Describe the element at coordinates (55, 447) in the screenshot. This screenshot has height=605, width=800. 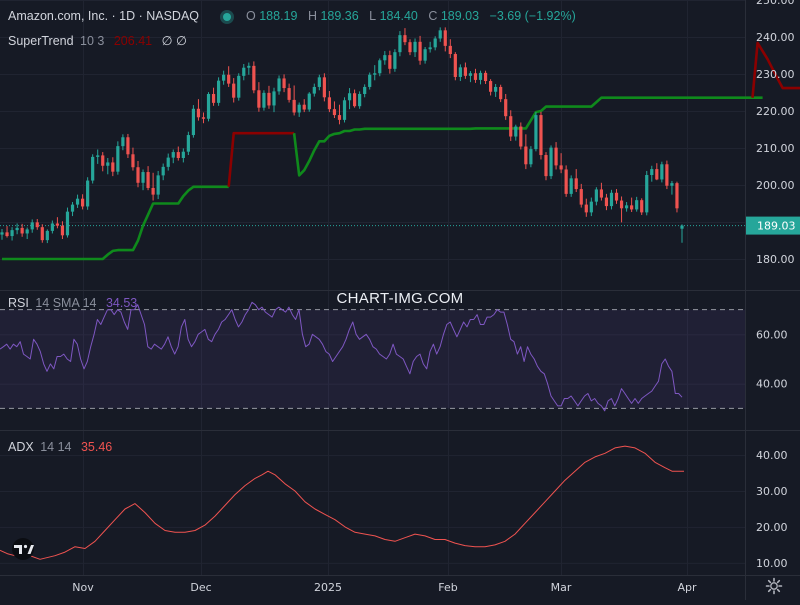
I see `adx-params: 14 14` at that location.